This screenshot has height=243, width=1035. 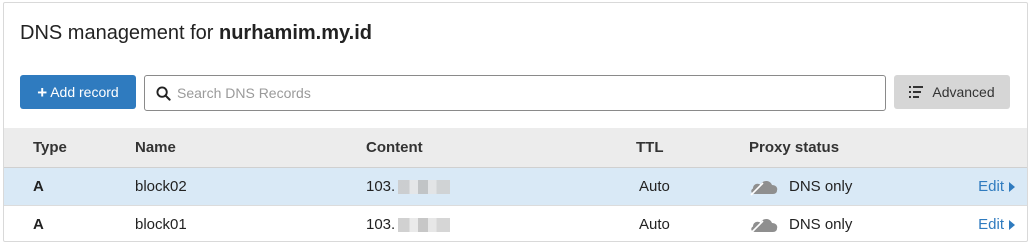 What do you see at coordinates (155, 147) in the screenshot?
I see `column-header-name: Name` at bounding box center [155, 147].